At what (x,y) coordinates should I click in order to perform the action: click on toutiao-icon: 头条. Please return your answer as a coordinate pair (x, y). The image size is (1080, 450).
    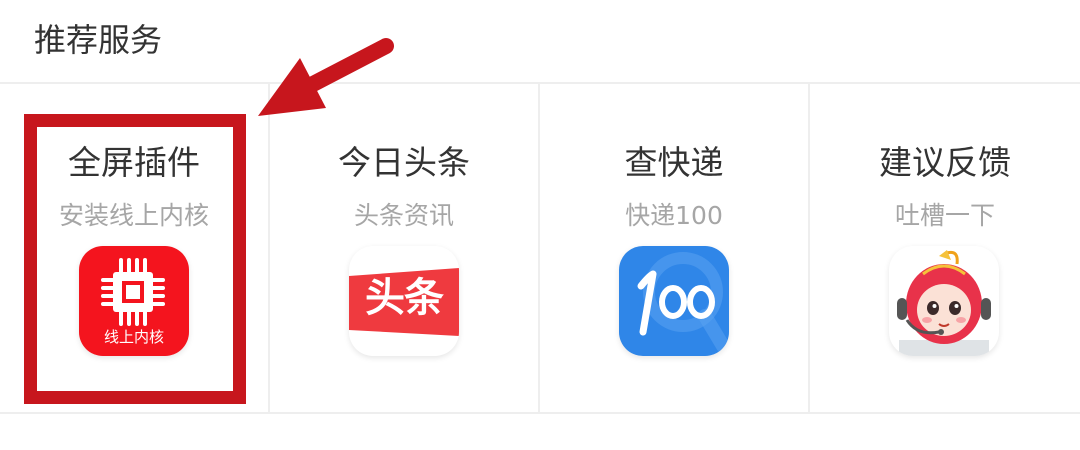
    Looking at the image, I should click on (404, 301).